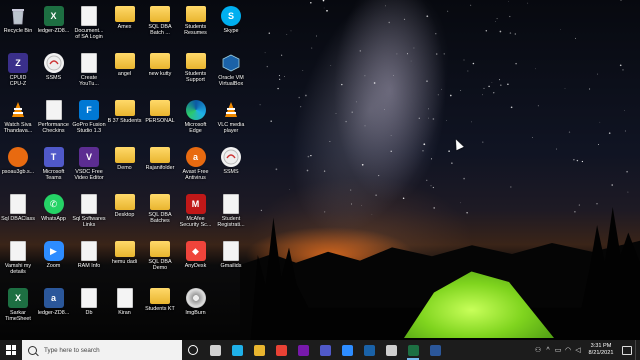 The width and height of the screenshot is (640, 360). I want to click on desktop-icon-db: Db, so click(89, 308).